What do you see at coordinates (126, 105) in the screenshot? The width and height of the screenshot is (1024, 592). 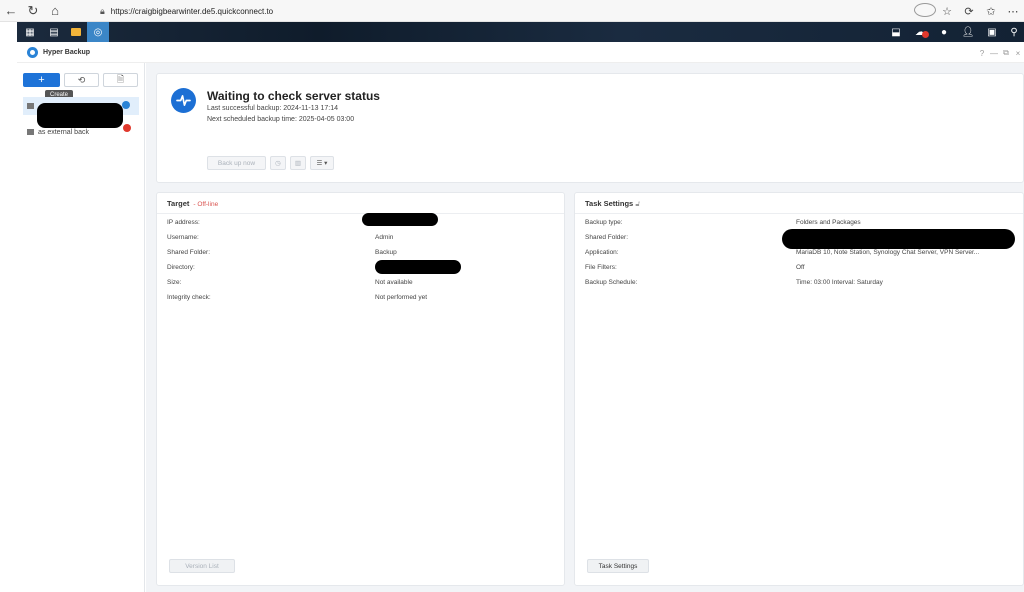 I see `status-ok-icon` at bounding box center [126, 105].